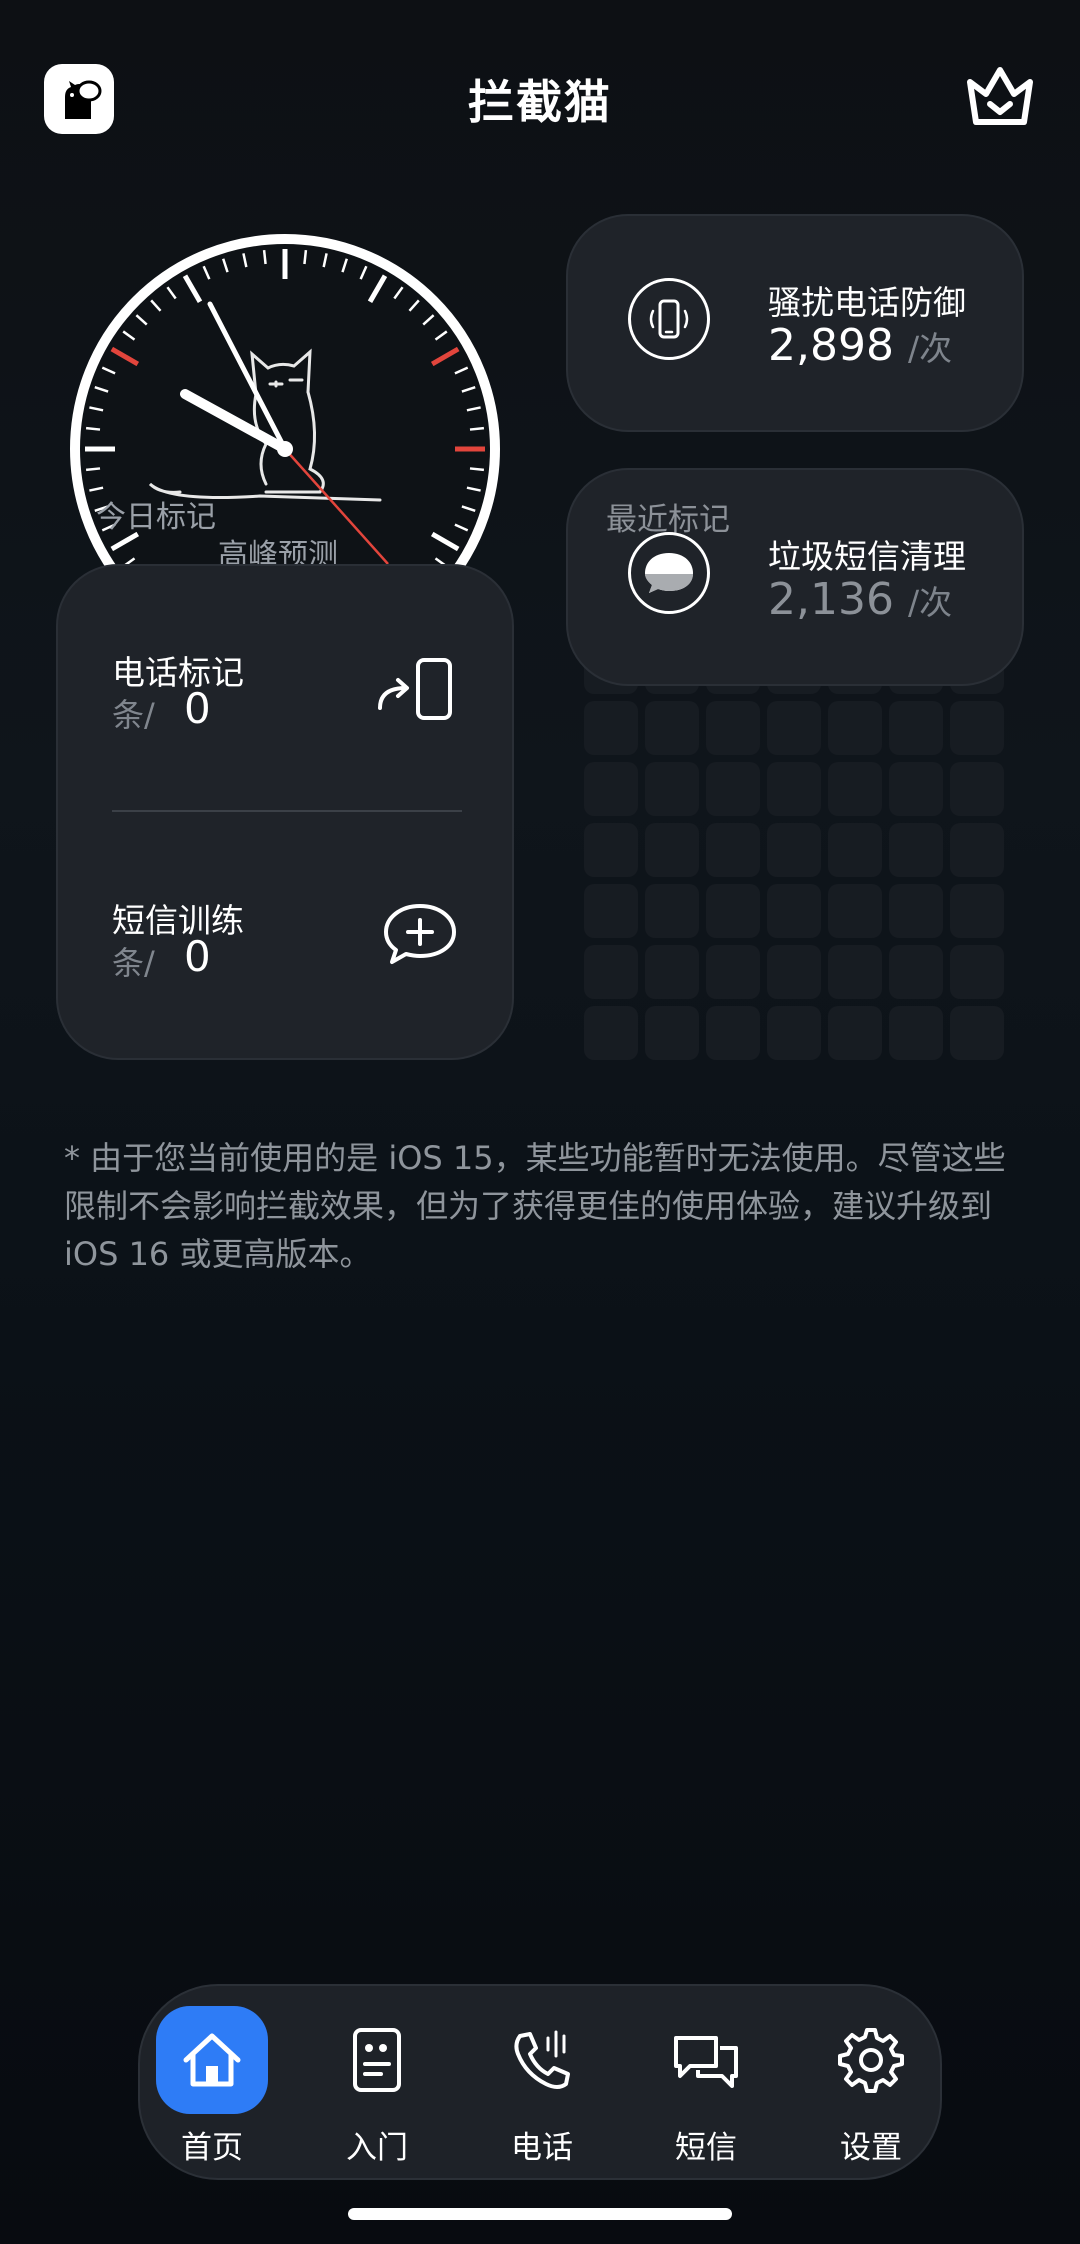 The width and height of the screenshot is (1080, 2244). I want to click on message-icon, so click(706, 2062).